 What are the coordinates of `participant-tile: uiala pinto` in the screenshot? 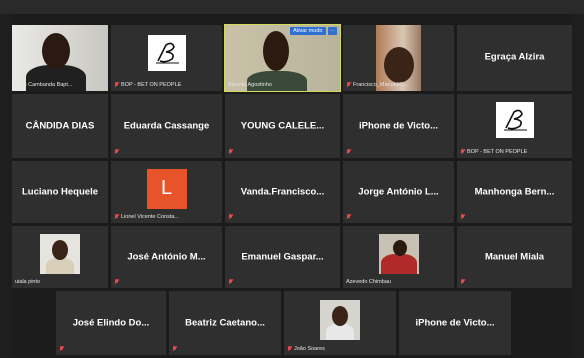 It's located at (60, 257).